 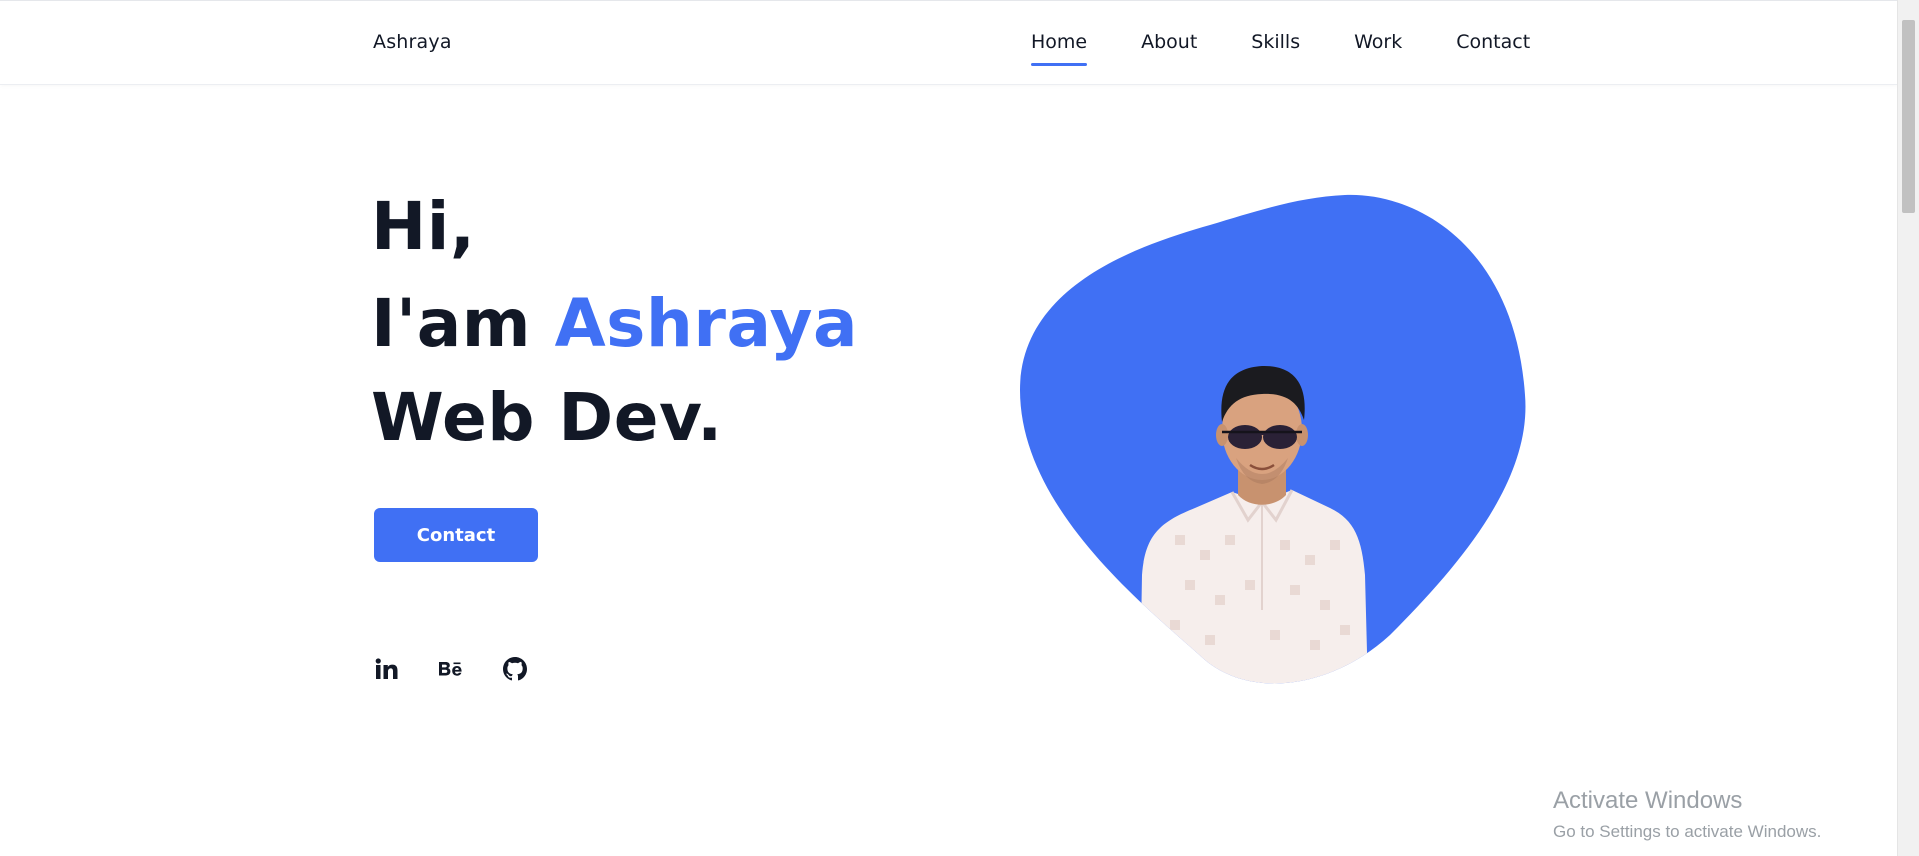 What do you see at coordinates (463, 323) in the screenshot?
I see `hero-intro-prefix: I'am` at bounding box center [463, 323].